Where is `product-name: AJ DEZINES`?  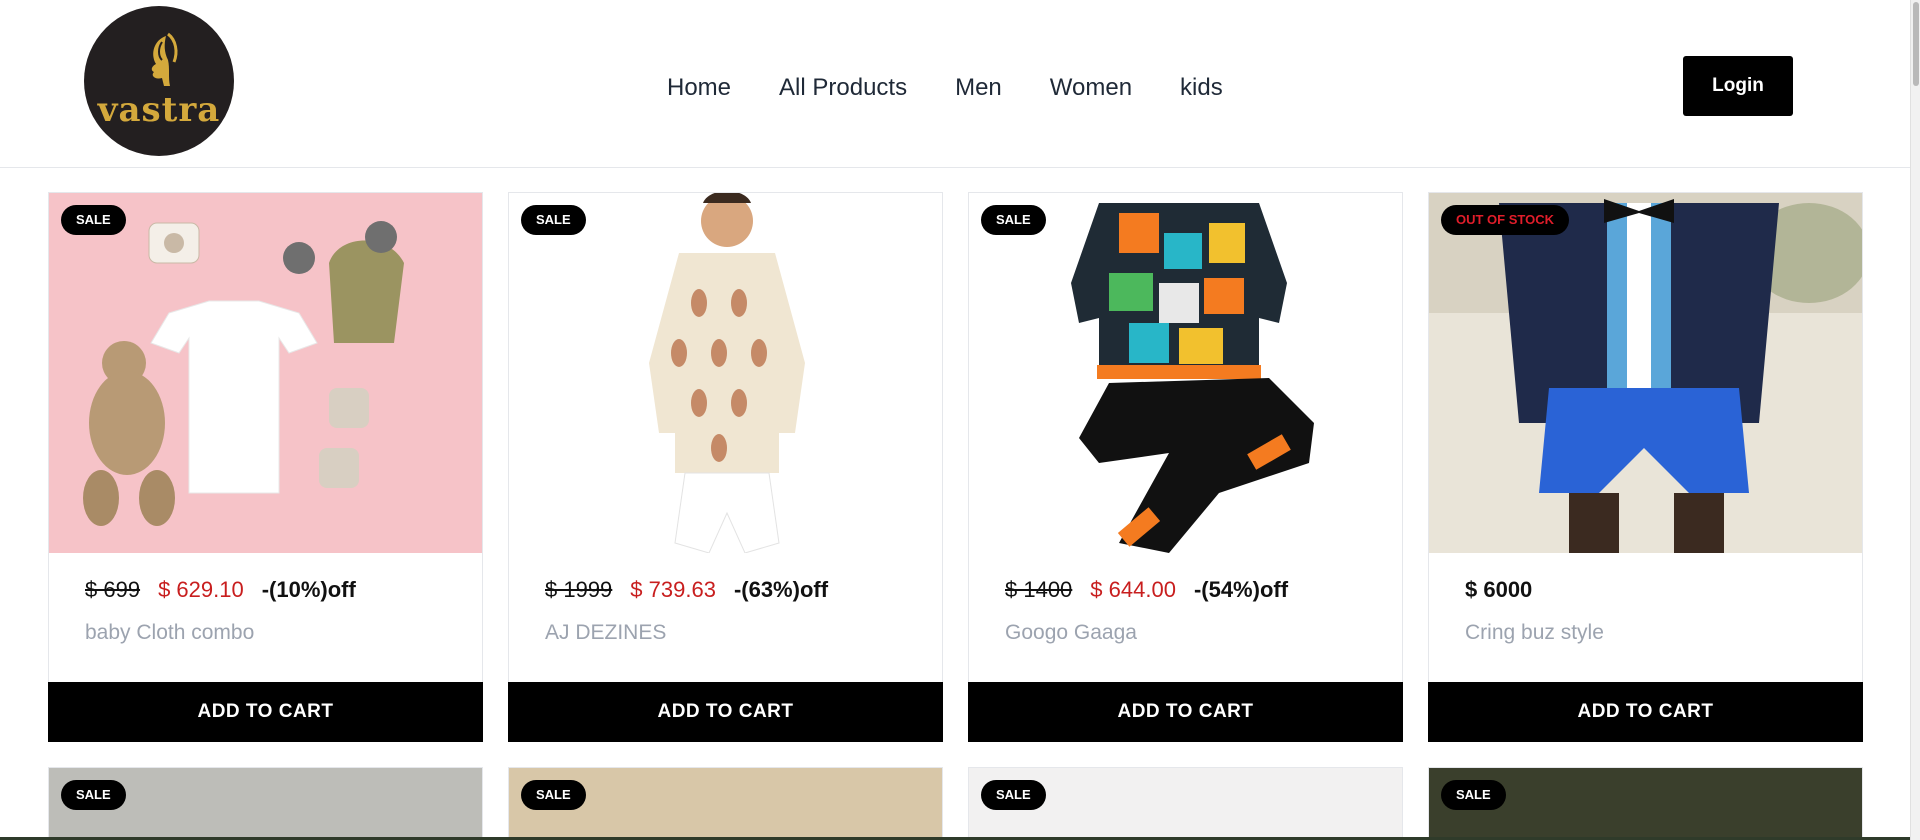
product-name: AJ DEZINES is located at coordinates (605, 633).